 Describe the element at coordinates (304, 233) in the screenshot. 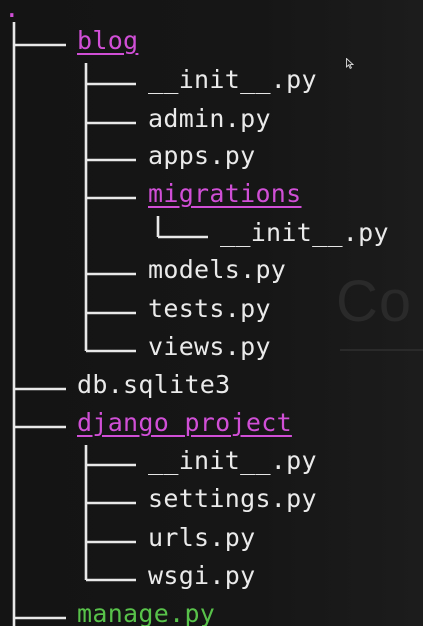

I see `file-init-py-5: __init__.py` at that location.